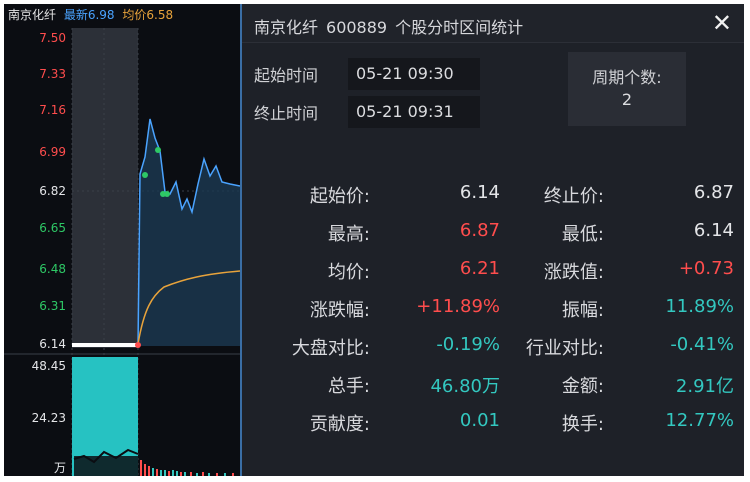  I want to click on price-tick: 7.33, so click(52, 74).